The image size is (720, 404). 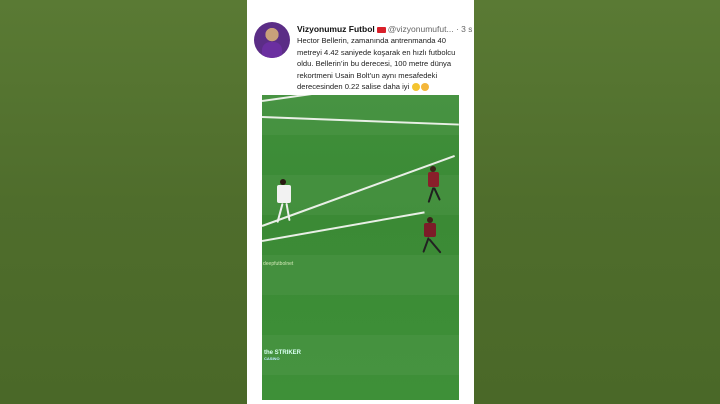 What do you see at coordinates (272, 358) in the screenshot?
I see `logo-line-3: CASINO` at bounding box center [272, 358].